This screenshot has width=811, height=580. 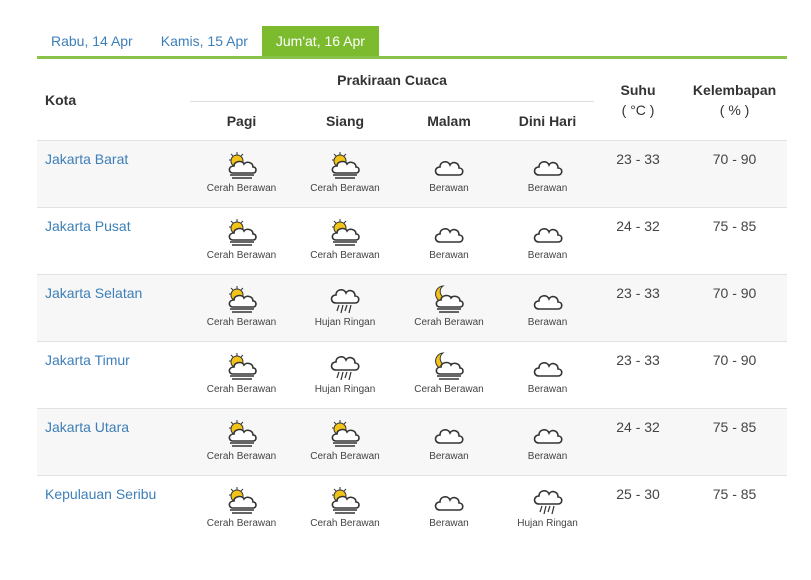 What do you see at coordinates (638, 89) in the screenshot?
I see `header-suhu-label: Suhu` at bounding box center [638, 89].